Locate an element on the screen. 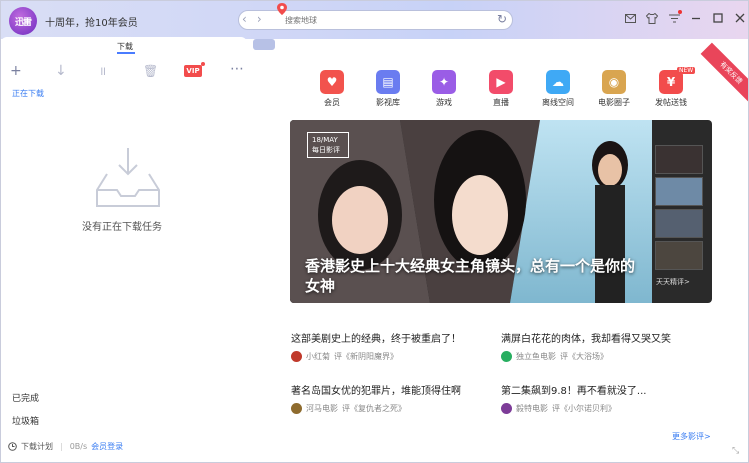 This screenshot has height=463, width=749. banner-date-sub: 每日影评 is located at coordinates (326, 150).